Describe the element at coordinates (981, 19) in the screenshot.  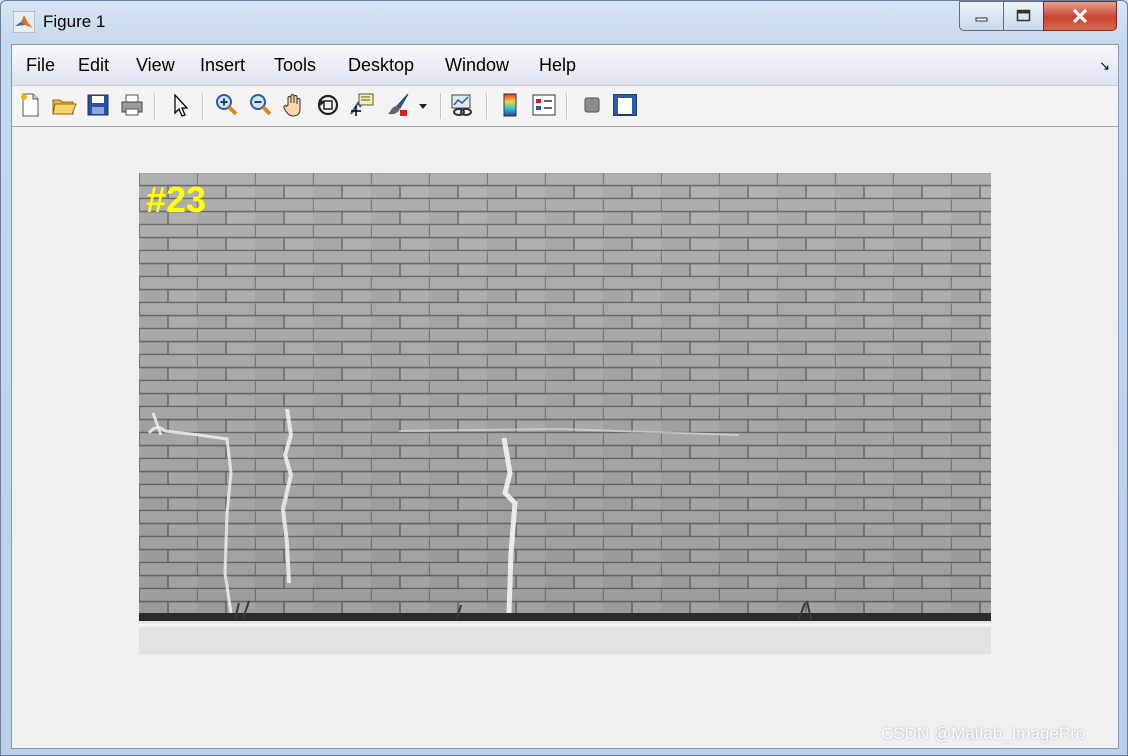
I see `minimize-icon` at that location.